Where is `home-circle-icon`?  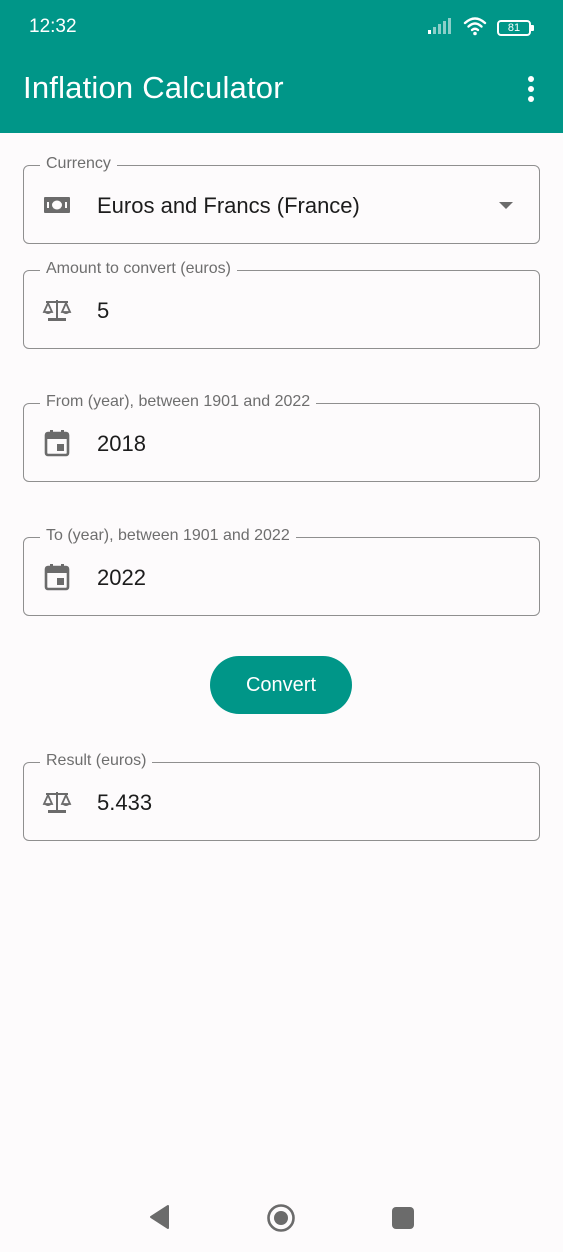 home-circle-icon is located at coordinates (281, 1220).